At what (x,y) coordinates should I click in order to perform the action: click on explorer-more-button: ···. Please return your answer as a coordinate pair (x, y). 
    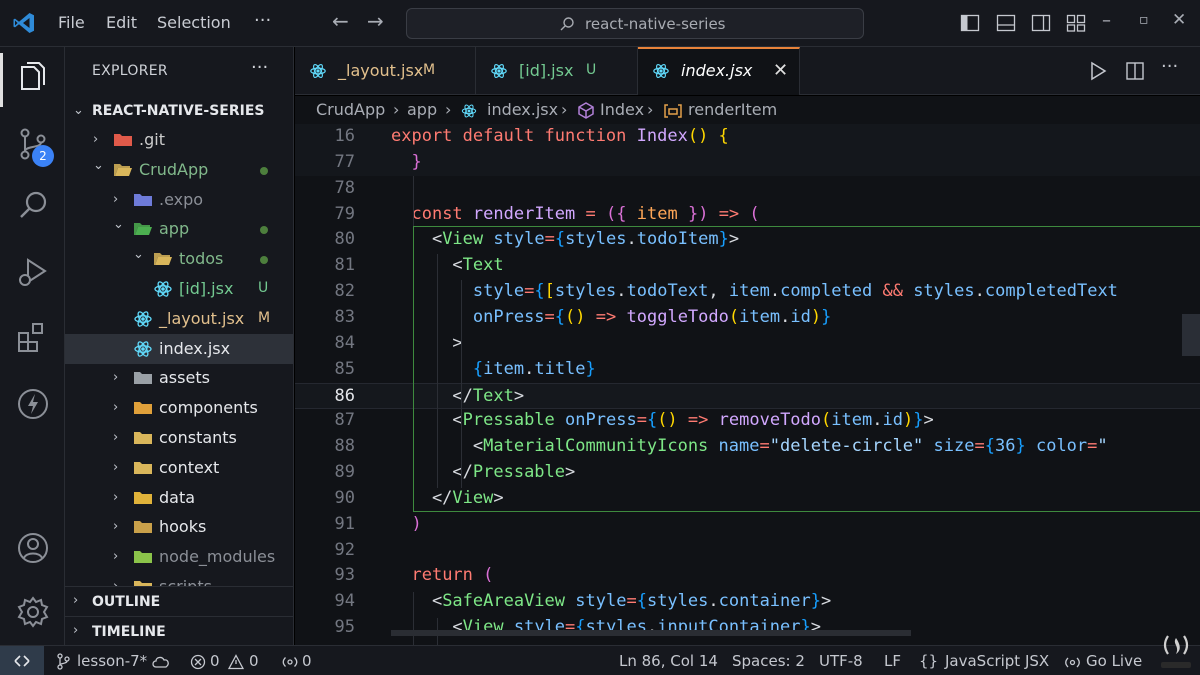
    Looking at the image, I should click on (259, 67).